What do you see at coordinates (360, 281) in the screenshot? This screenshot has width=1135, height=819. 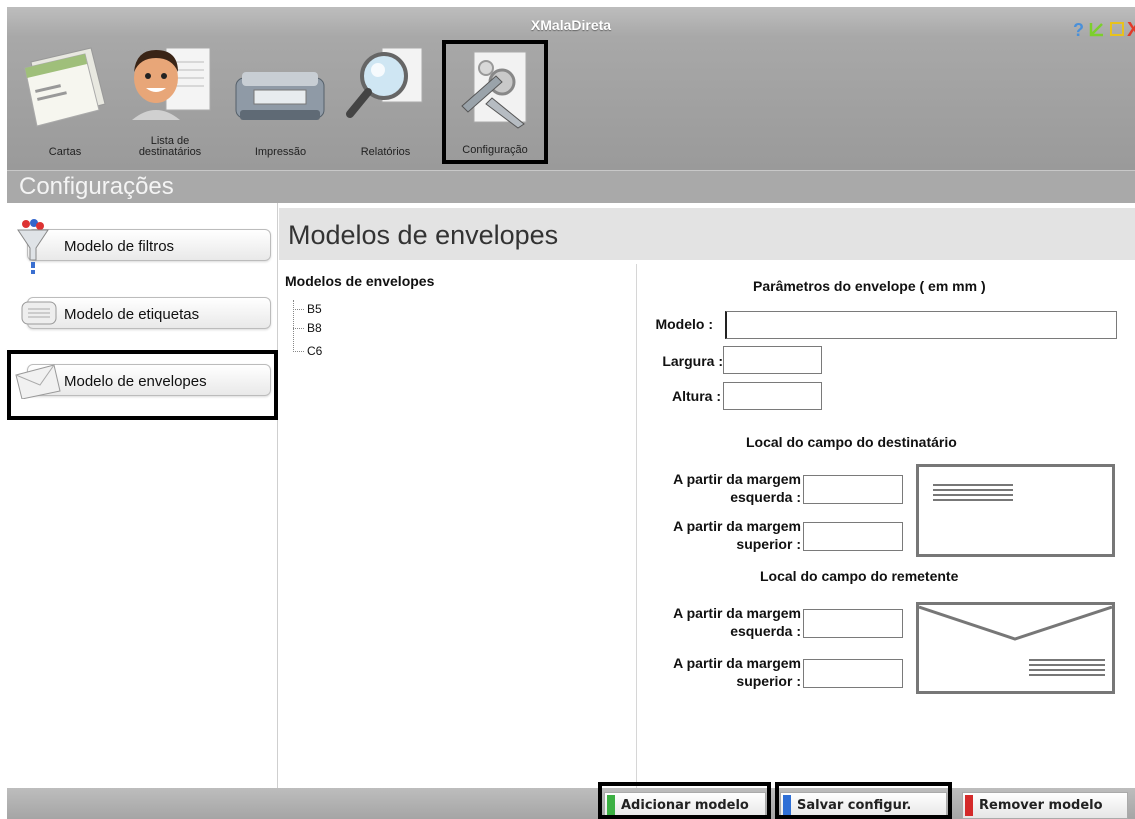 I see `tree-title: Modelos de envelopes` at bounding box center [360, 281].